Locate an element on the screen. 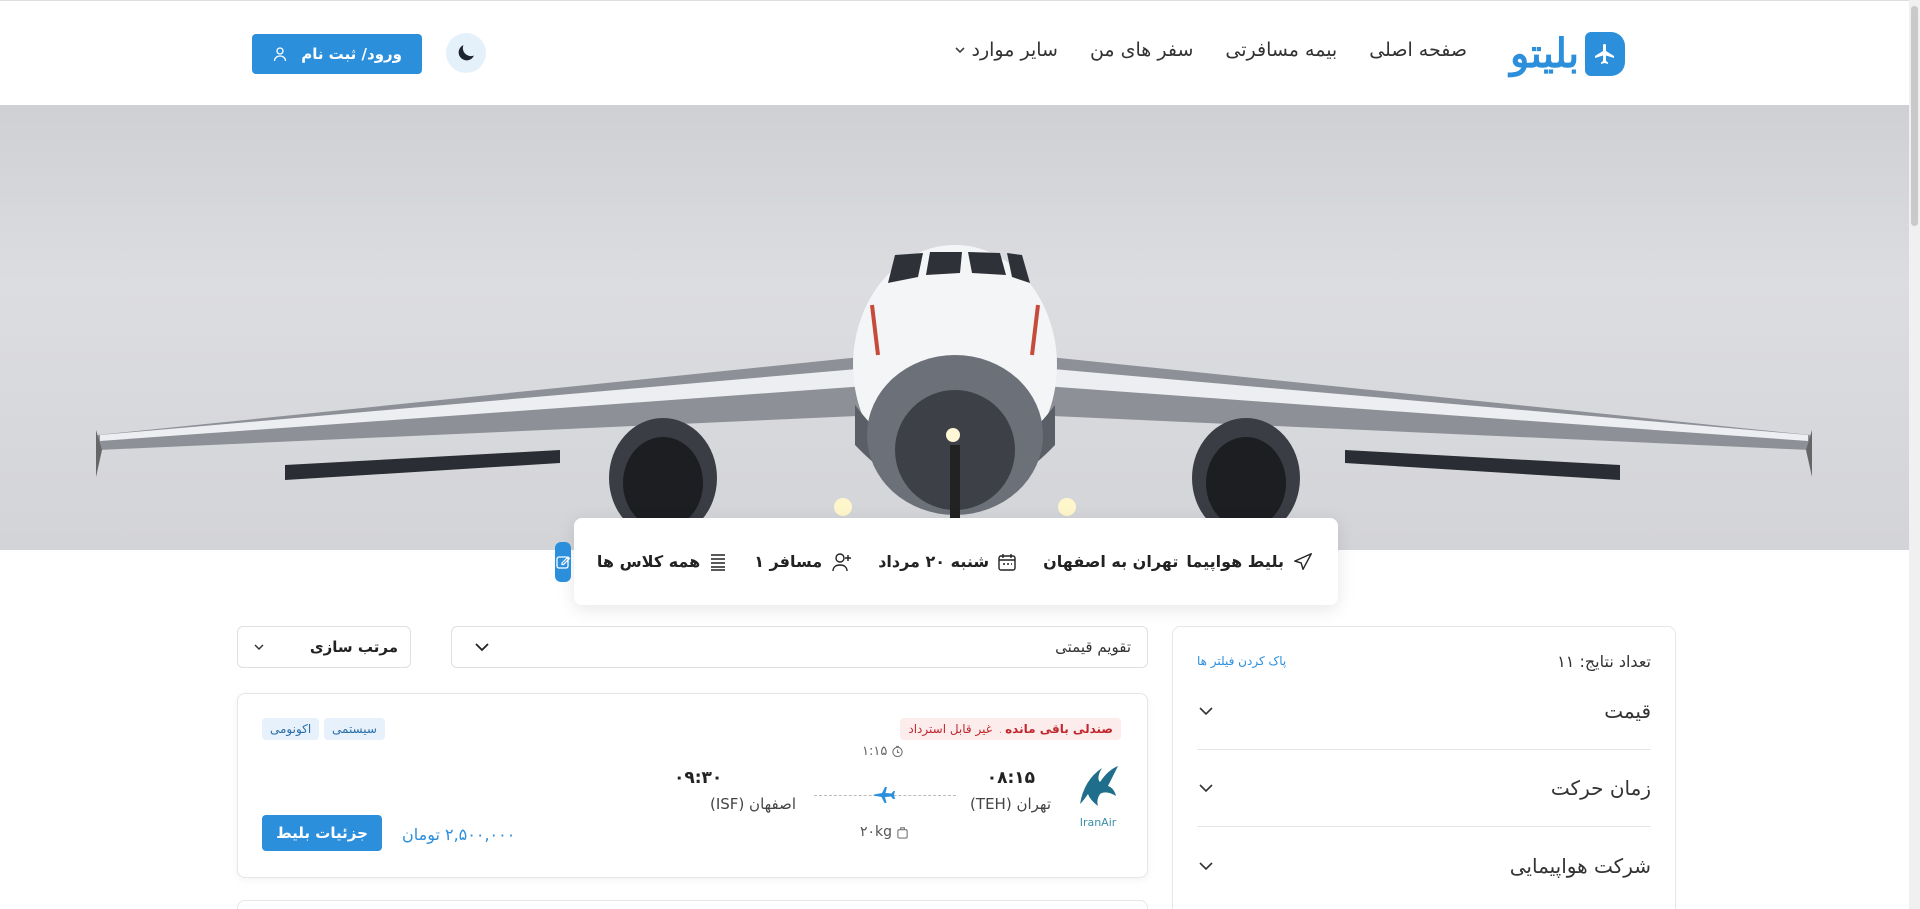 The width and height of the screenshot is (1920, 909). filter-price: قیمت is located at coordinates (1424, 711).